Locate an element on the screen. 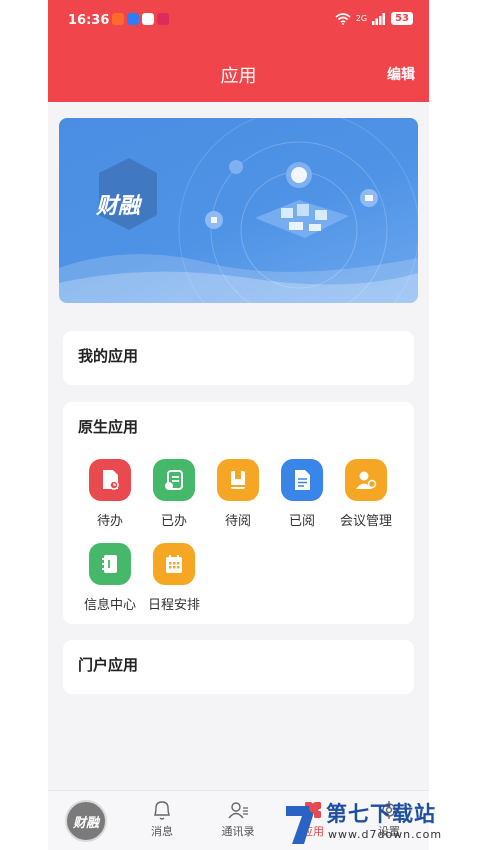  my-apps-card: 我的应用 is located at coordinates (238, 358).